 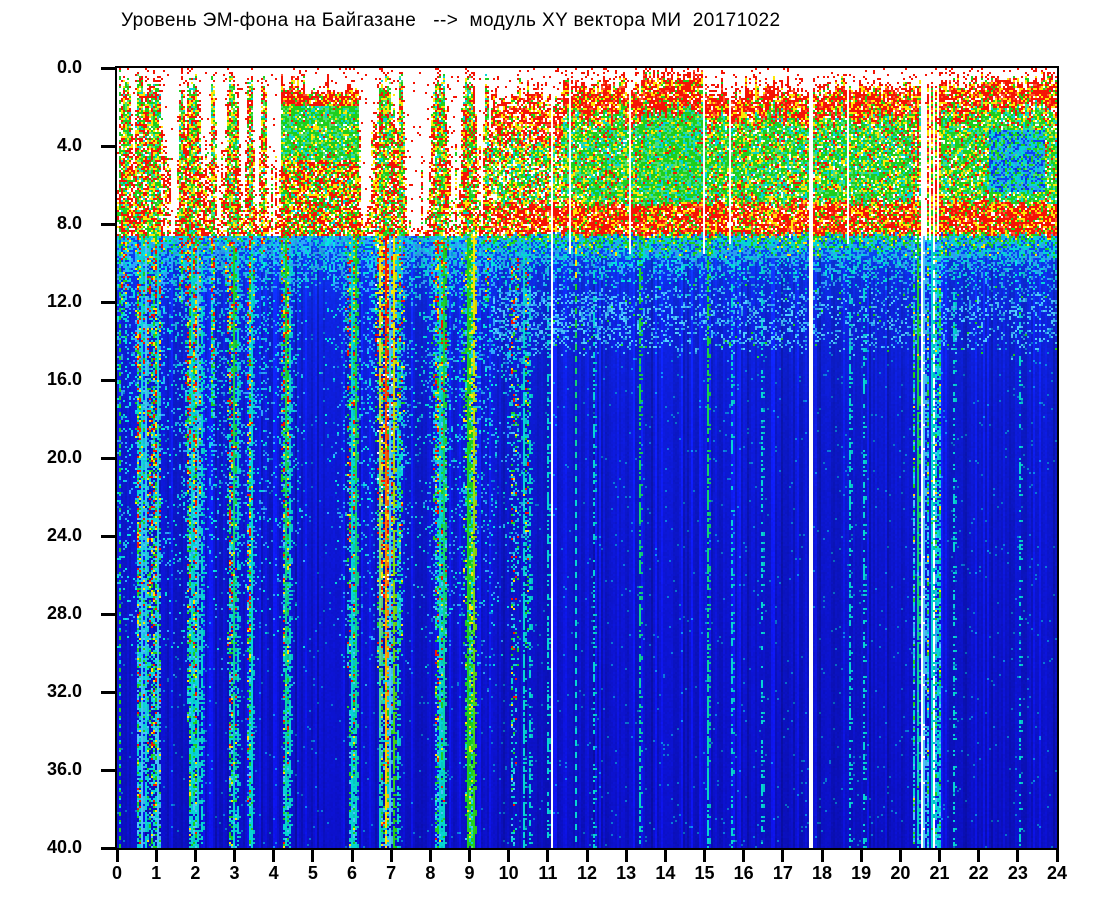 What do you see at coordinates (939, 873) in the screenshot?
I see `x-axis-label: 21` at bounding box center [939, 873].